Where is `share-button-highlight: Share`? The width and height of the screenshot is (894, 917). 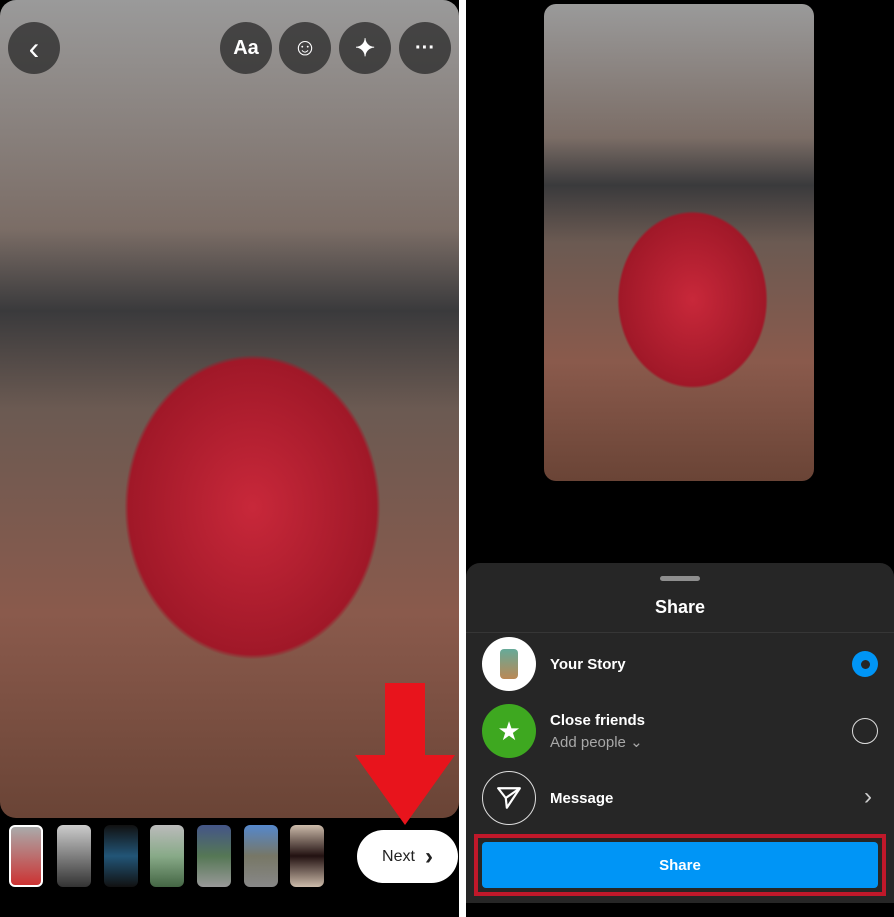
share-button-highlight: Share is located at coordinates (680, 865).